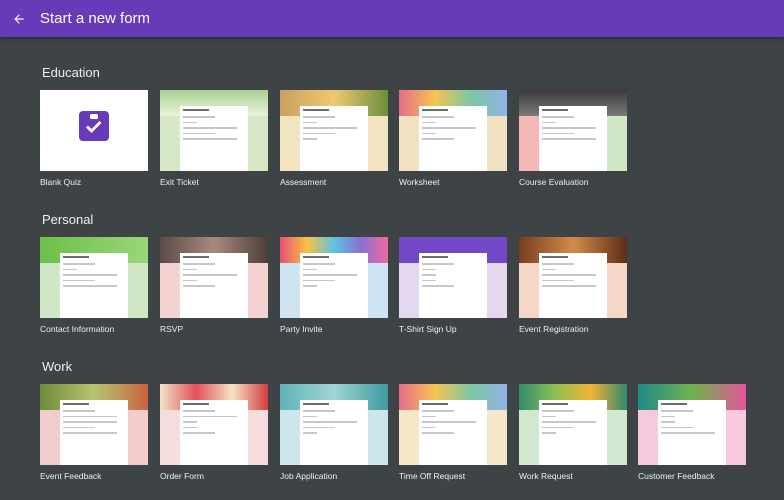 The height and width of the screenshot is (500, 784). Describe the element at coordinates (553, 329) in the screenshot. I see `template-label-event-registration: Event Registration` at that location.